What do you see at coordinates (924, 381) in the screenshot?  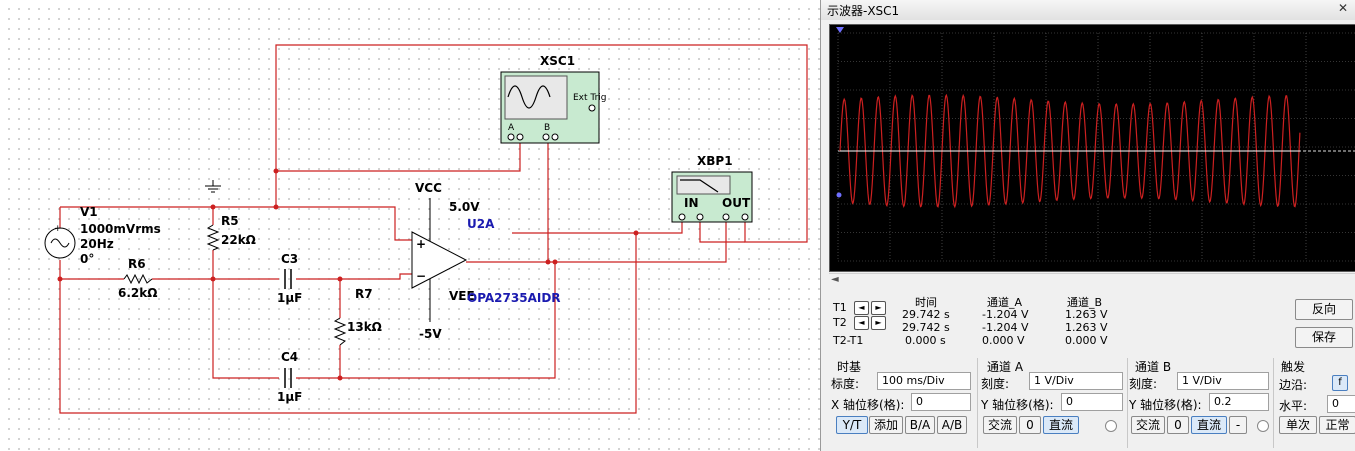 I see `timebase-scale-field: 100 ms/Div` at bounding box center [924, 381].